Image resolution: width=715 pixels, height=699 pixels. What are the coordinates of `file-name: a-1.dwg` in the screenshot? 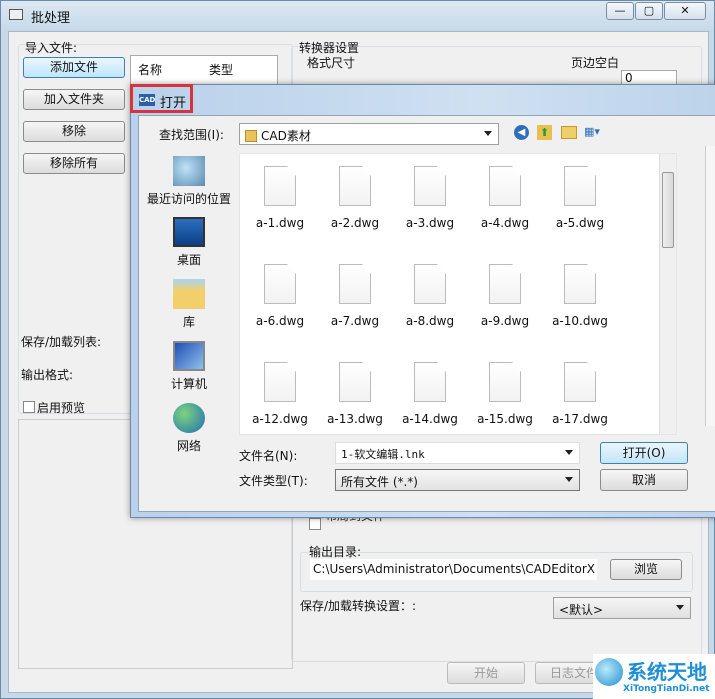 It's located at (280, 223).